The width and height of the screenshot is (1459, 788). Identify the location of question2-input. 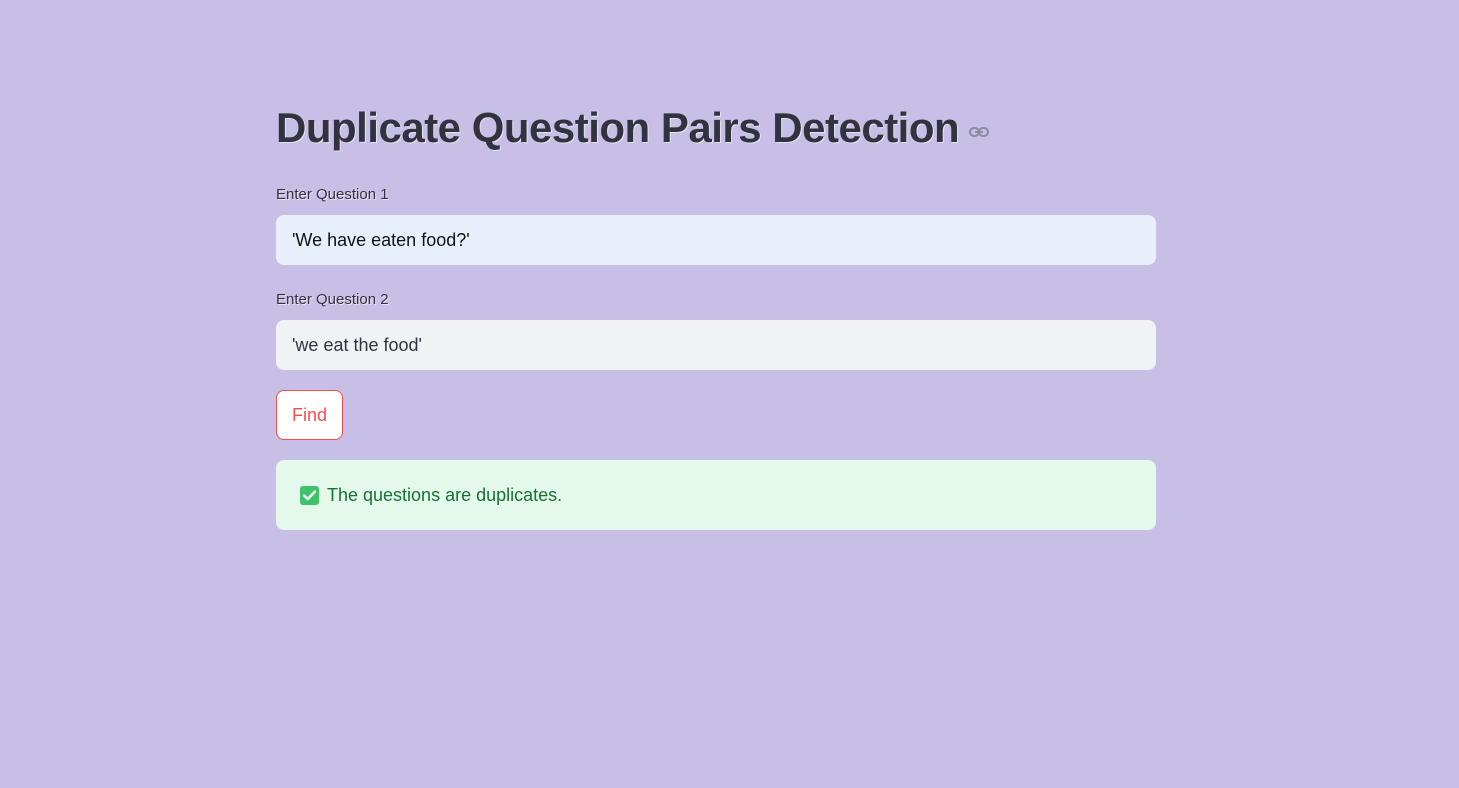
(716, 345).